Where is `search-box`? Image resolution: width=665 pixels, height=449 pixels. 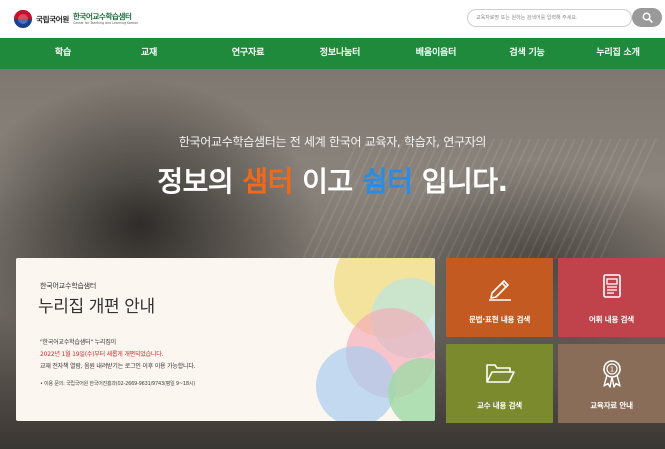 search-box is located at coordinates (549, 18).